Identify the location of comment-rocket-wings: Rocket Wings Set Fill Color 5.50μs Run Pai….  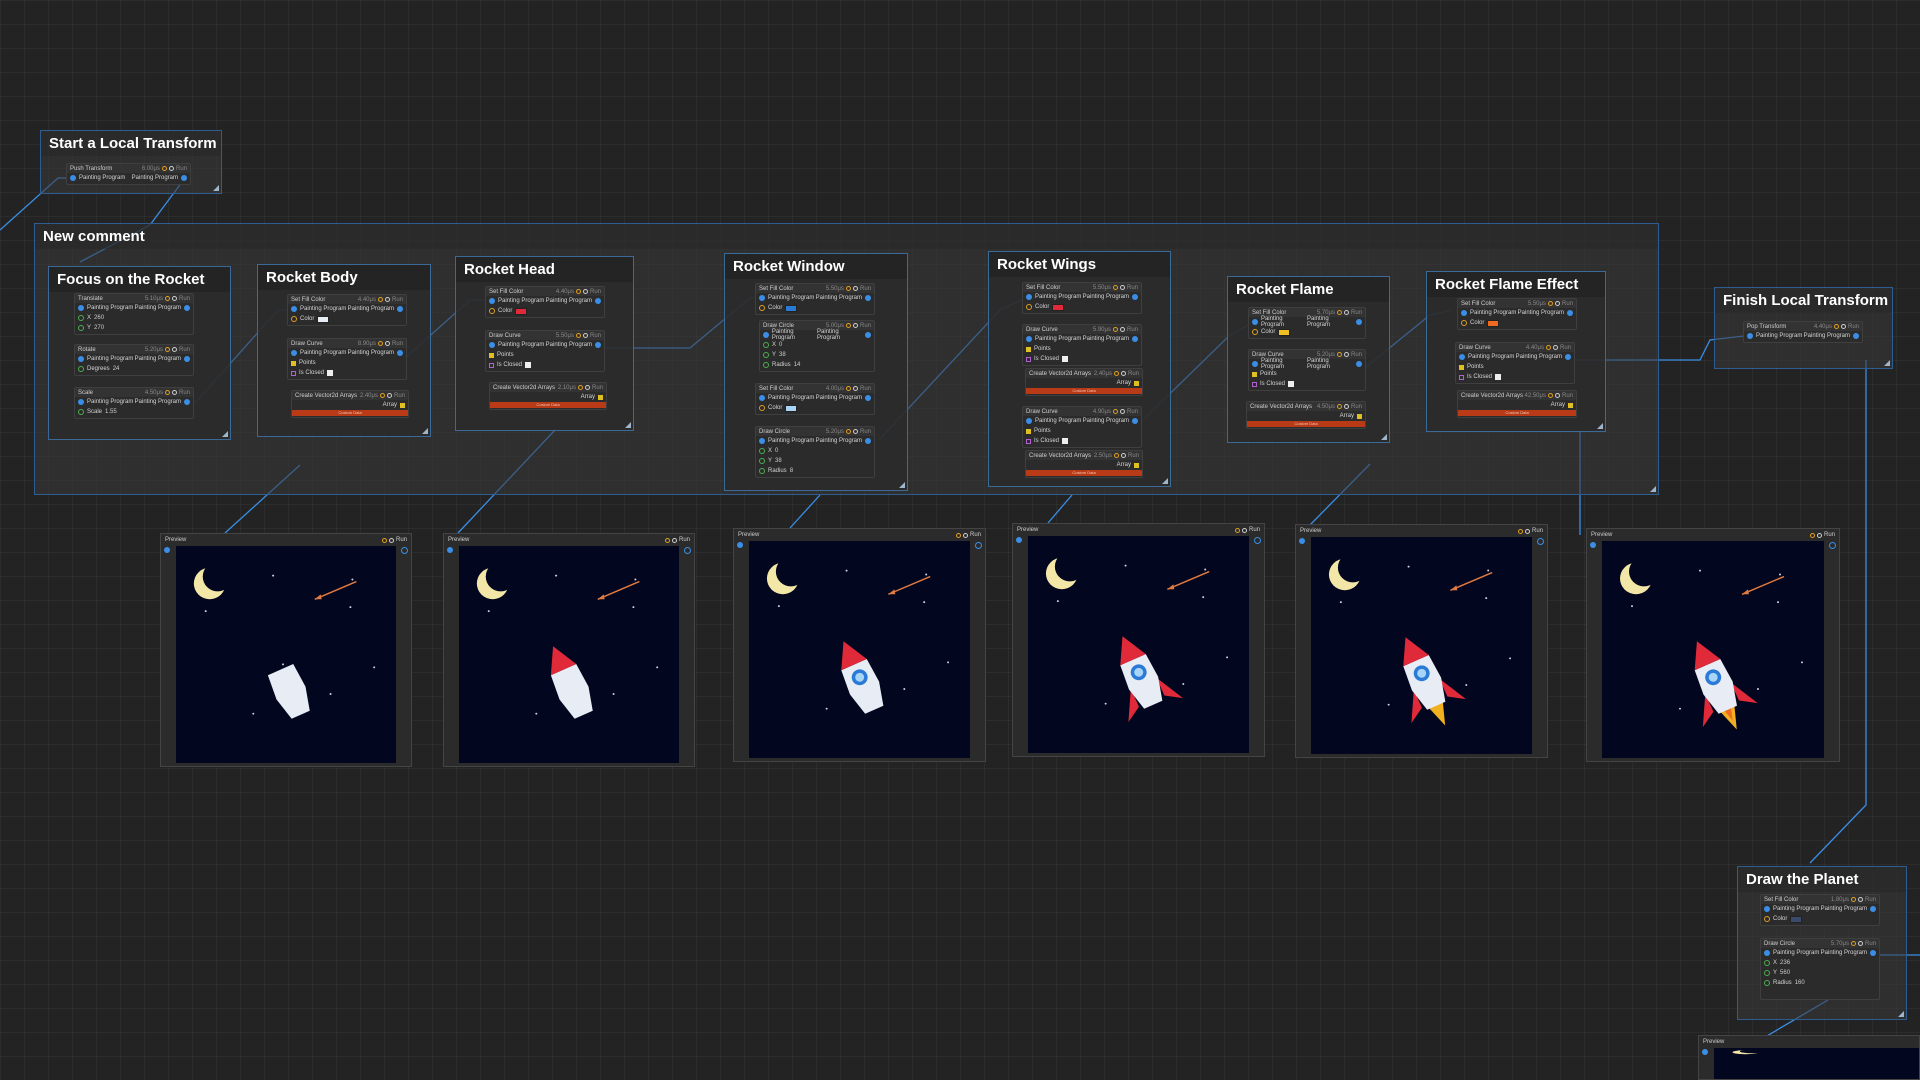
(1079, 369).